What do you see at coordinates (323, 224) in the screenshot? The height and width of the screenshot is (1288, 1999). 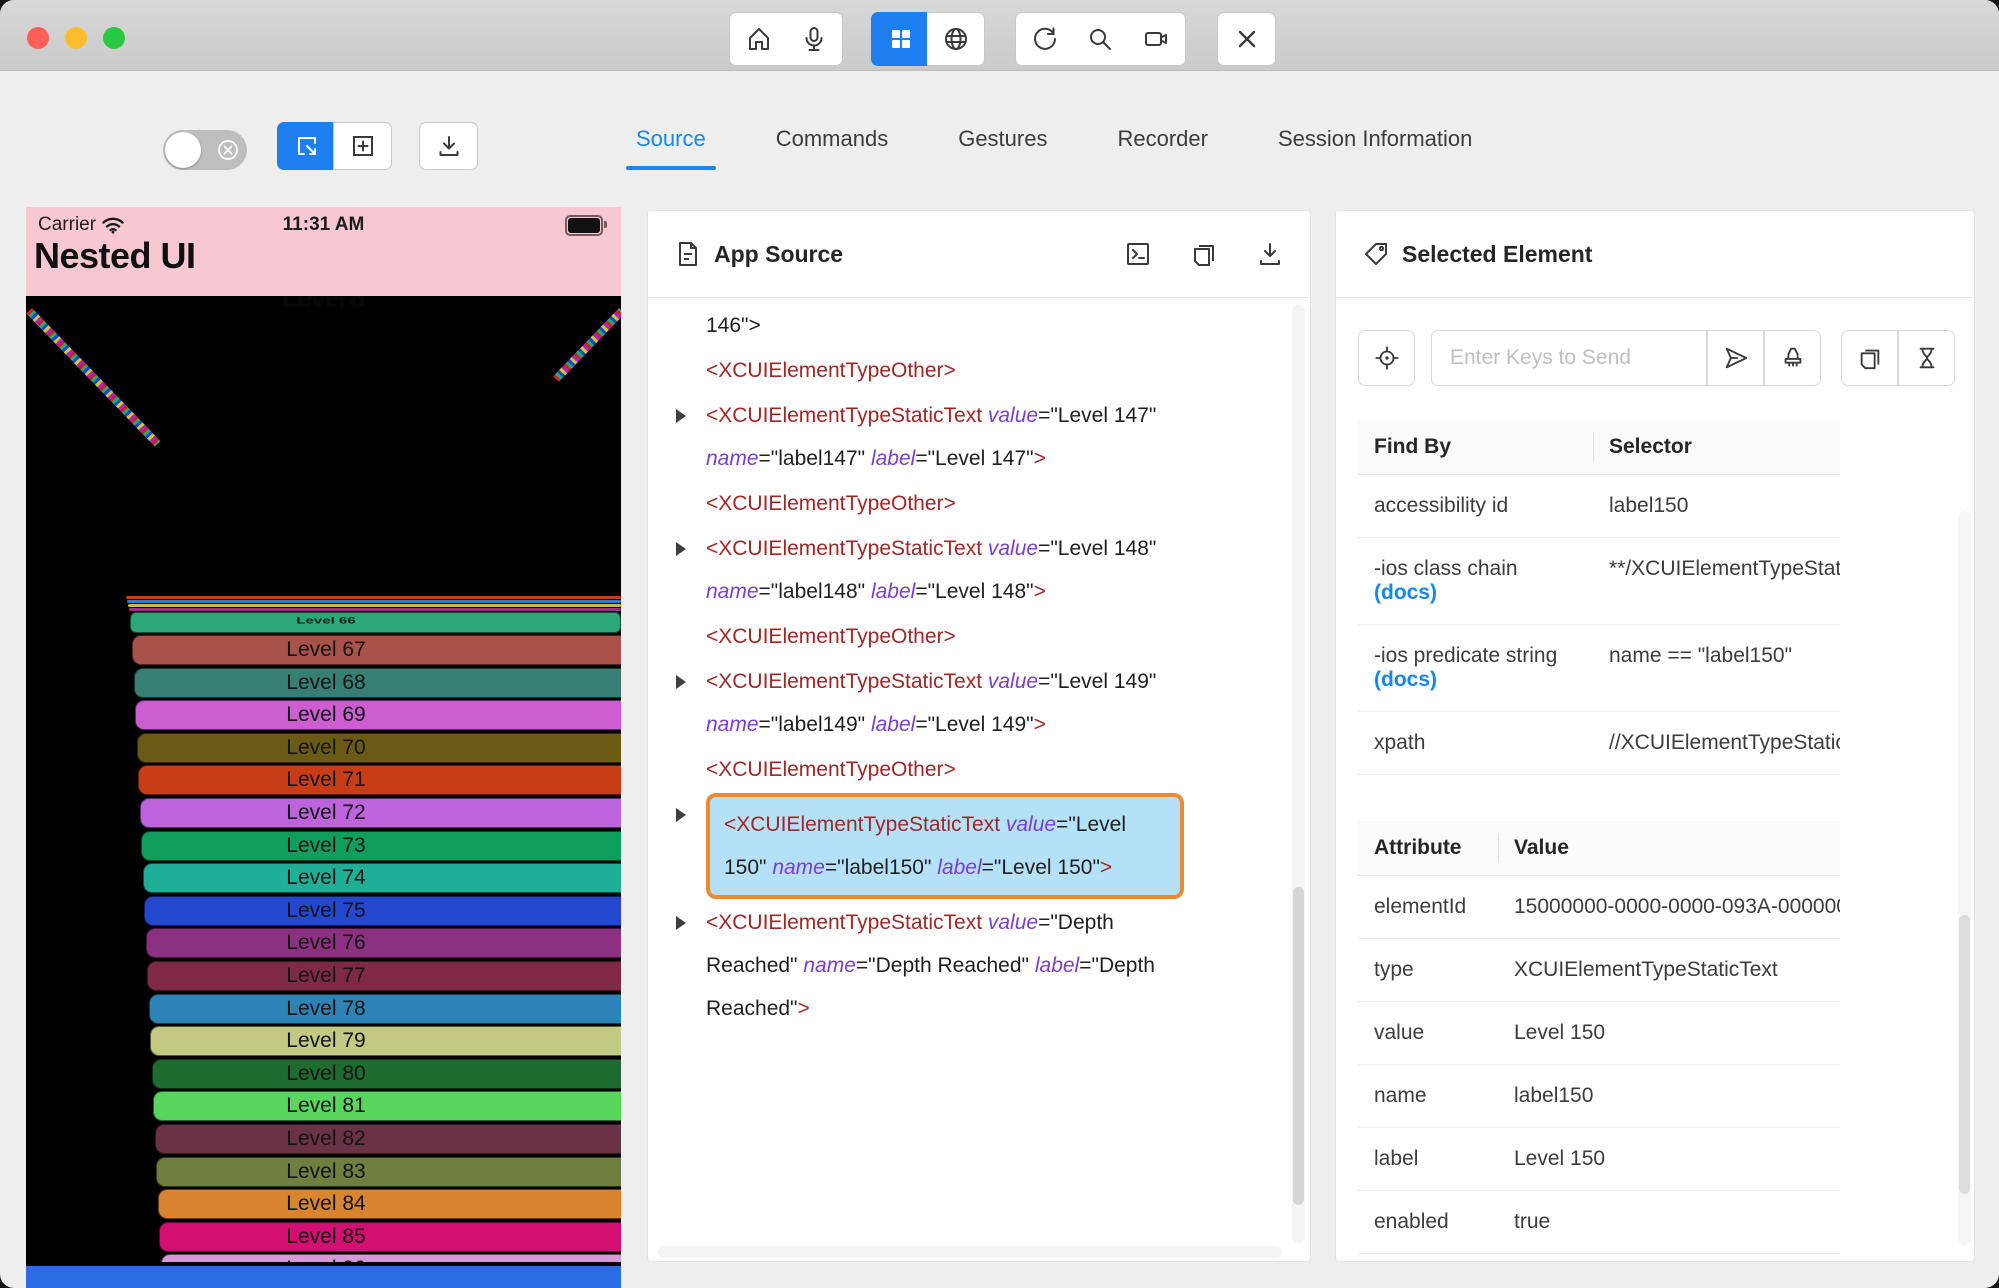 I see `clock-label: 11:31 AM` at bounding box center [323, 224].